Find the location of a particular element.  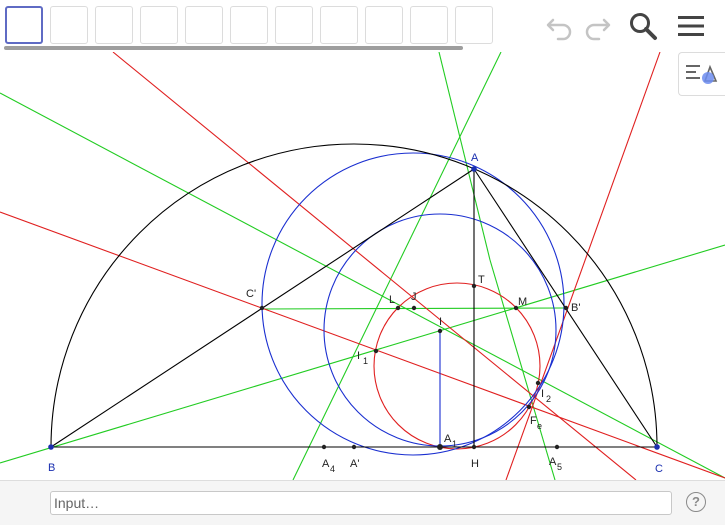

redo-icon is located at coordinates (597, 26).